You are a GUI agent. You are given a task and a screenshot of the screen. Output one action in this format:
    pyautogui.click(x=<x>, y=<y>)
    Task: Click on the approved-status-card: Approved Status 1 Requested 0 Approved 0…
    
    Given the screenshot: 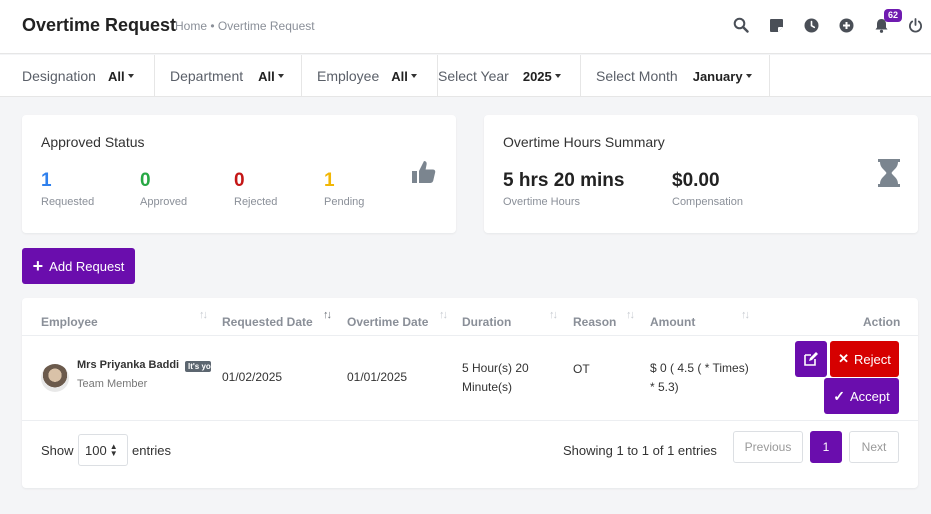 What is the action you would take?
    pyautogui.click(x=239, y=174)
    